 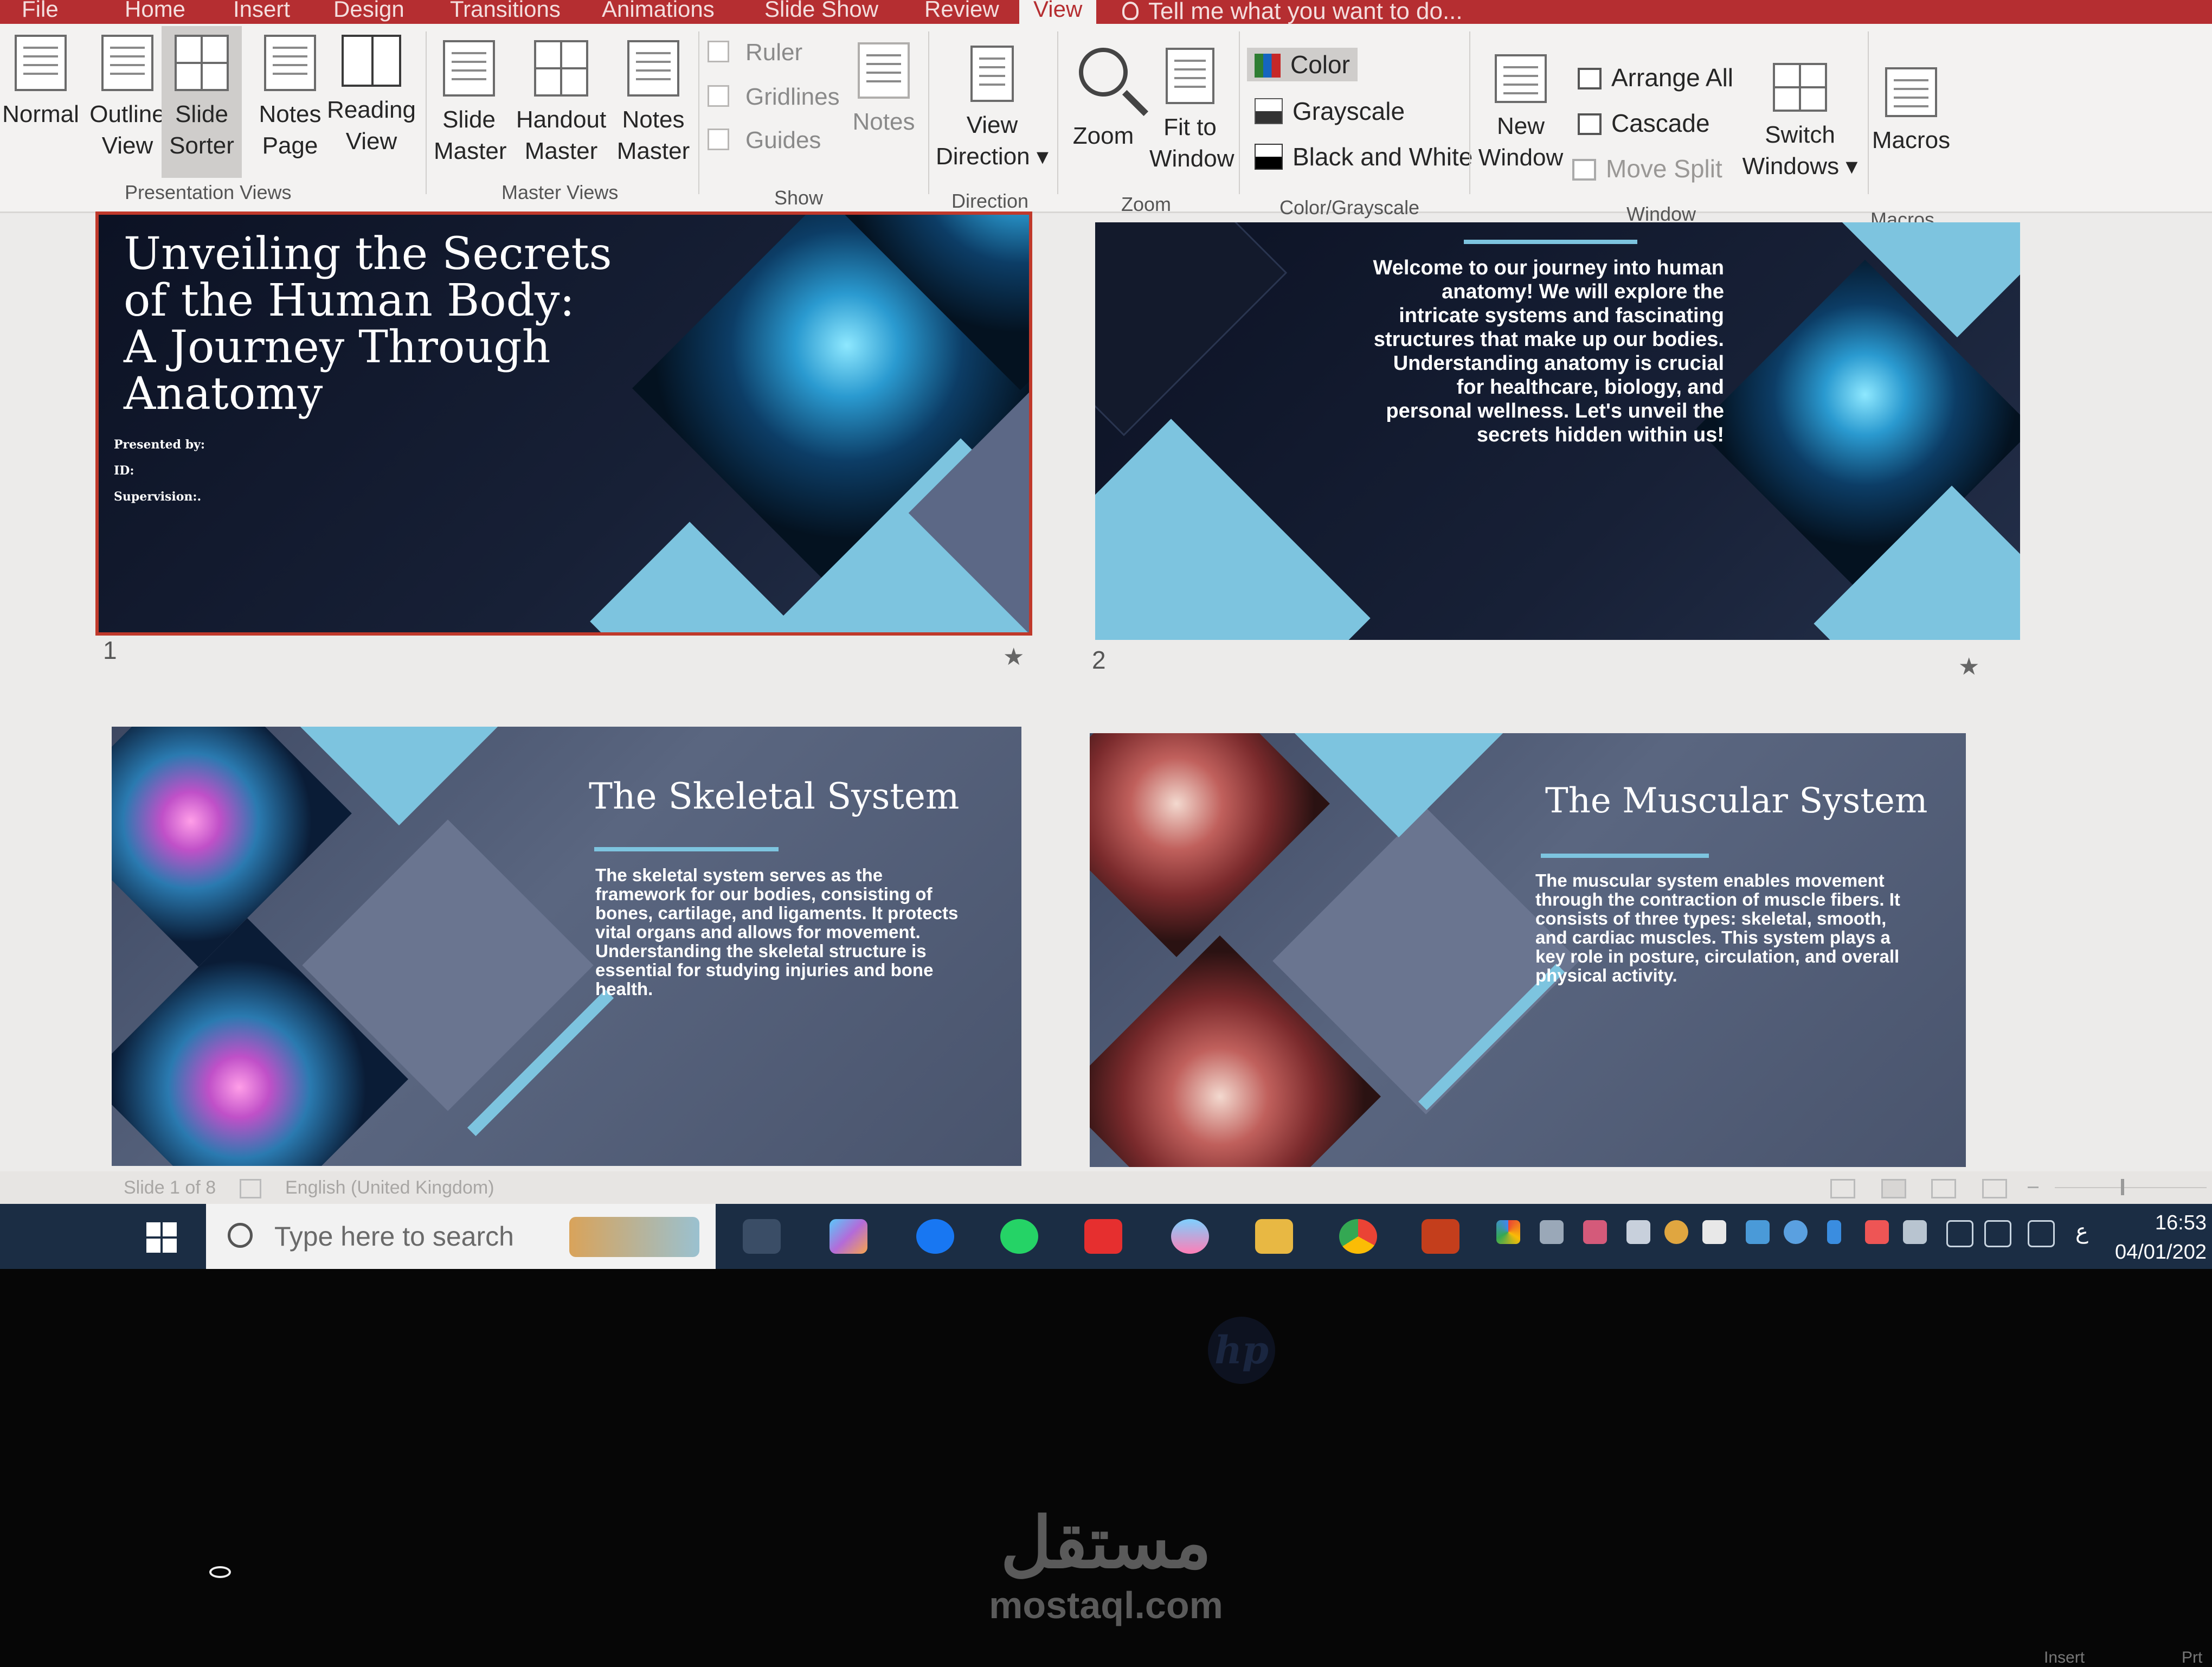 I want to click on copilot-icon, so click(x=848, y=1236).